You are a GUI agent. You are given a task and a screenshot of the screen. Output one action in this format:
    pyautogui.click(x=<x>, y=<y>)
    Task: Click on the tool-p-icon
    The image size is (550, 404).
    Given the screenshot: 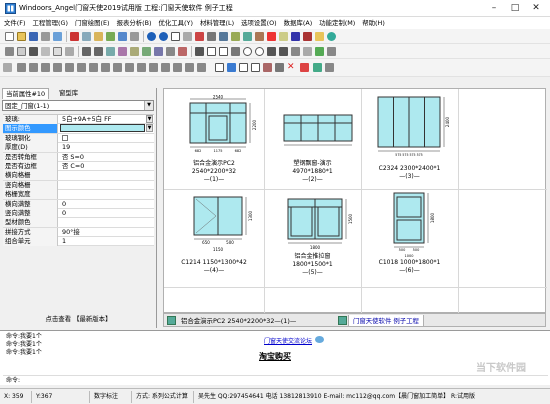 What is the action you would take?
    pyautogui.click(x=201, y=67)
    